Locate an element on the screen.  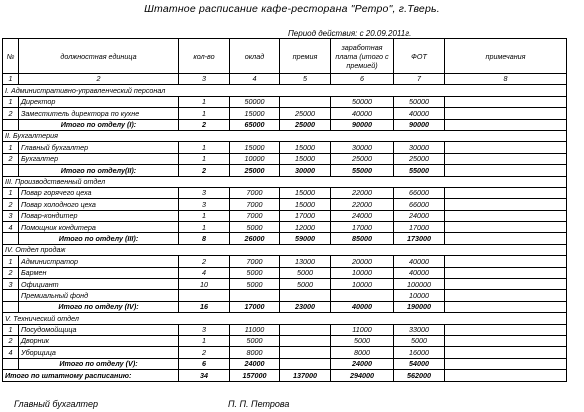
wage-cell: 5000 is located at coordinates (362, 341).